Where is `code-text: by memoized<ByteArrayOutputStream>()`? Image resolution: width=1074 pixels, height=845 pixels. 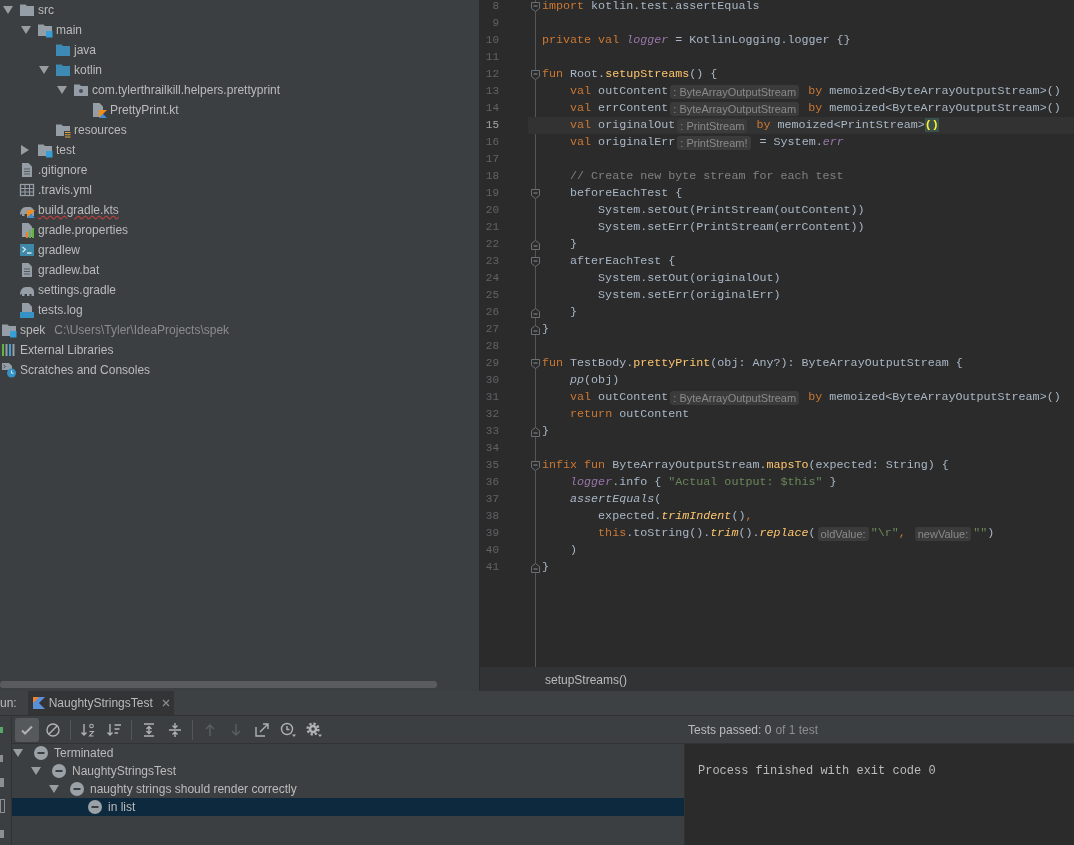 code-text: by memoized<ByteArrayOutputStream>() is located at coordinates (934, 397).